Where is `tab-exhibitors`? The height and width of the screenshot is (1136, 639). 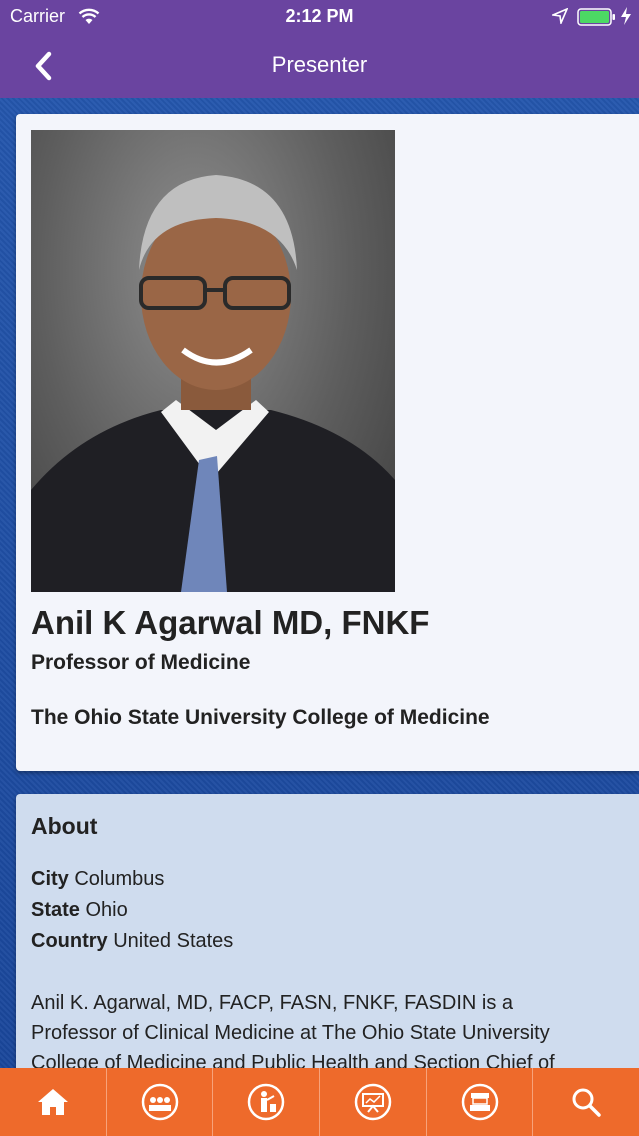
tab-exhibitors is located at coordinates (480, 1102).